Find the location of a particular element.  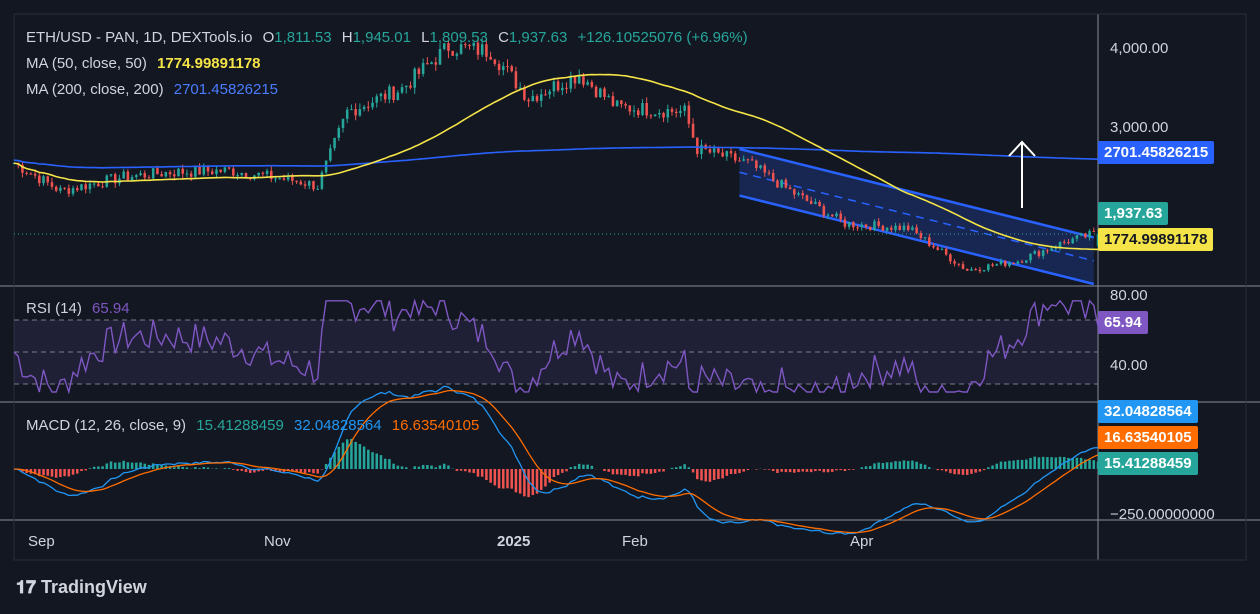

ma200-legend: MA (200, close, 200) 2701.45826215 is located at coordinates (155, 89).